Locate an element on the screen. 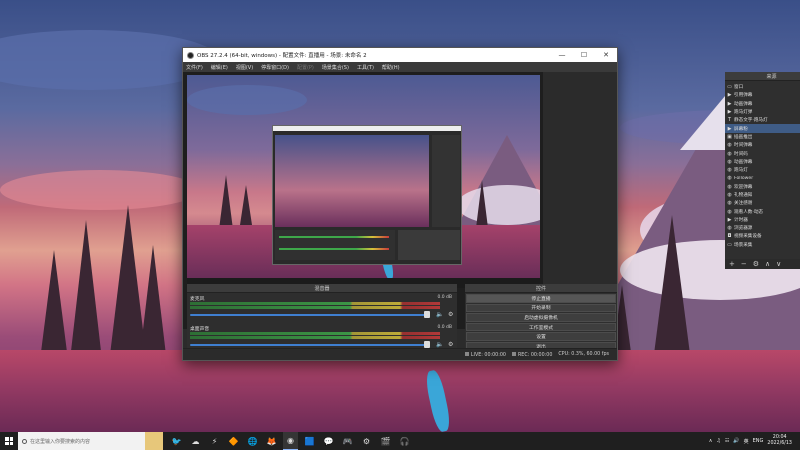 This screenshot has width=800, height=450. tray-music-icon: ♫ is located at coordinates (718, 441).